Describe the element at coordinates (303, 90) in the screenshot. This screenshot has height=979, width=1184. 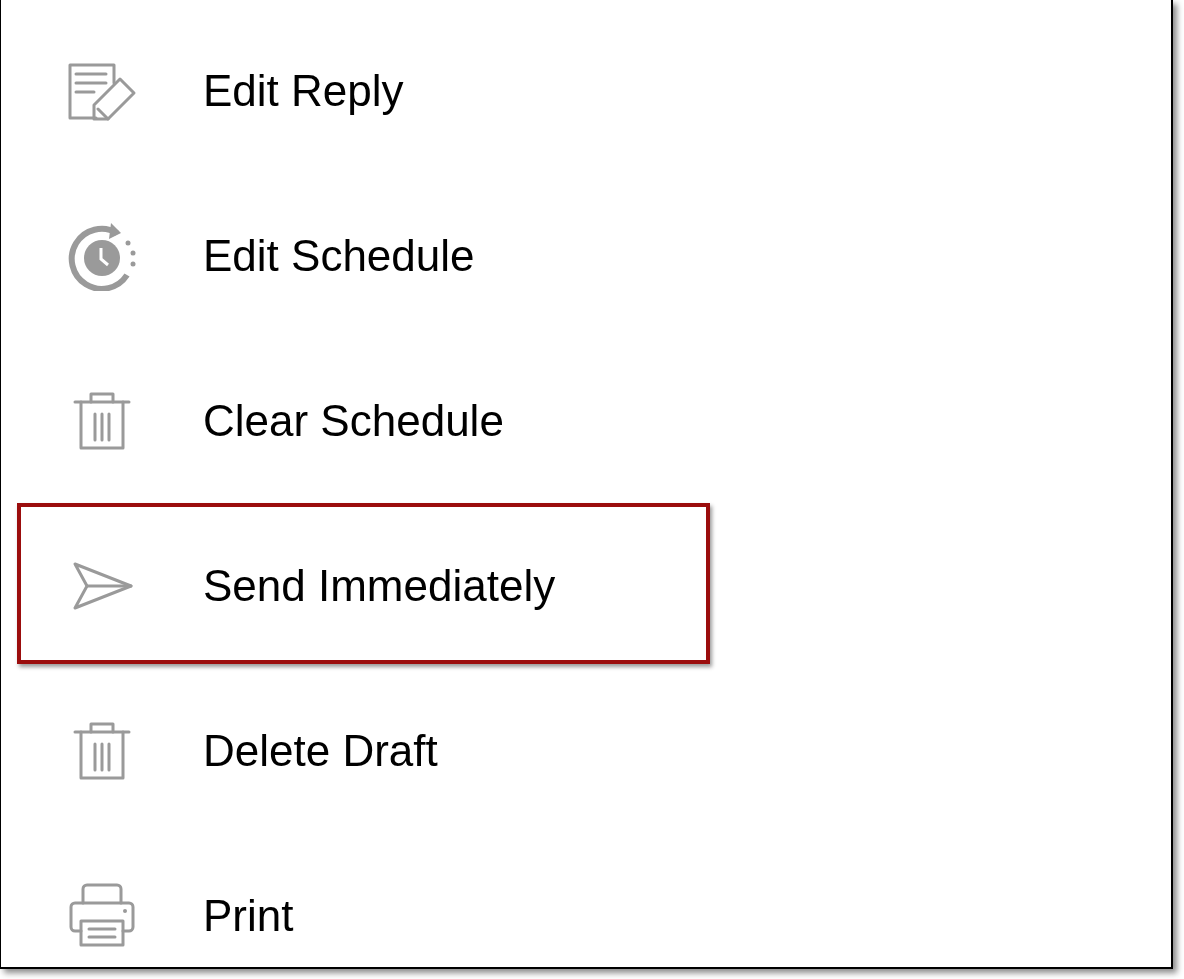
I see `menu-item: Edit Reply` at that location.